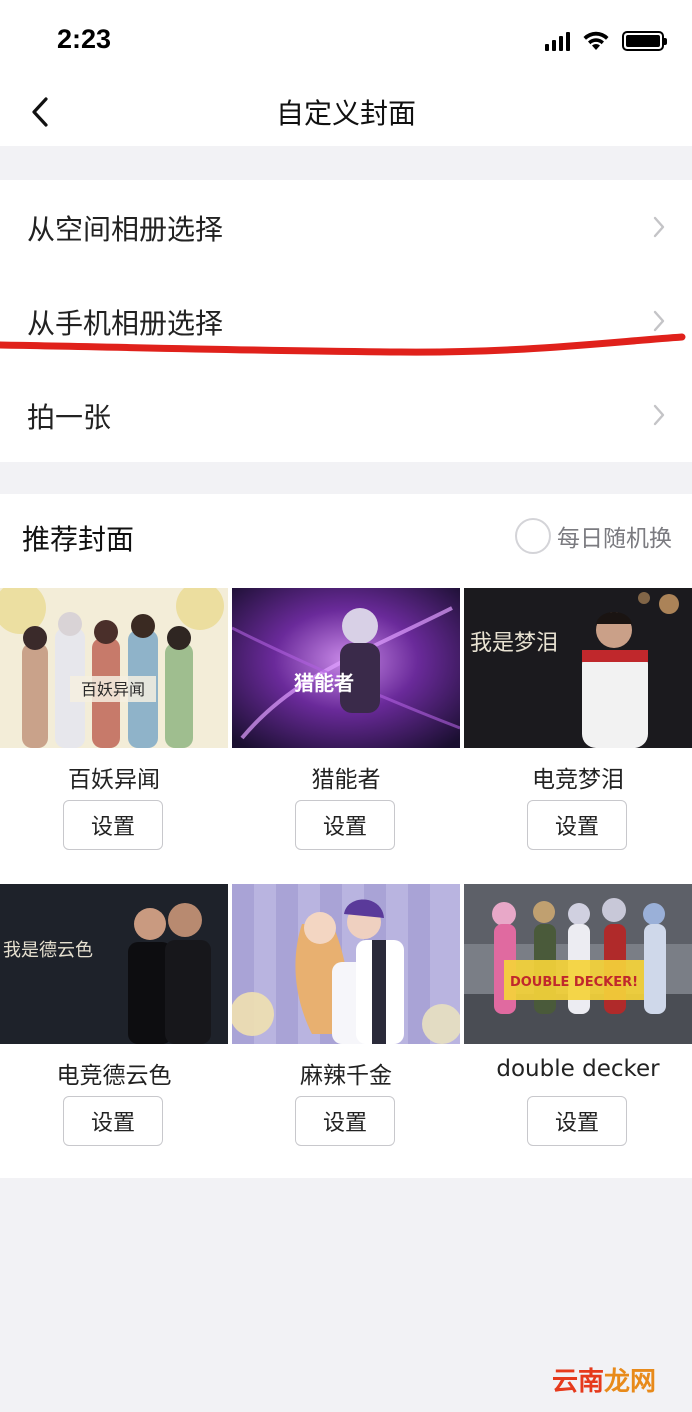  I want to click on page-title: 自定义封面, so click(345, 113).